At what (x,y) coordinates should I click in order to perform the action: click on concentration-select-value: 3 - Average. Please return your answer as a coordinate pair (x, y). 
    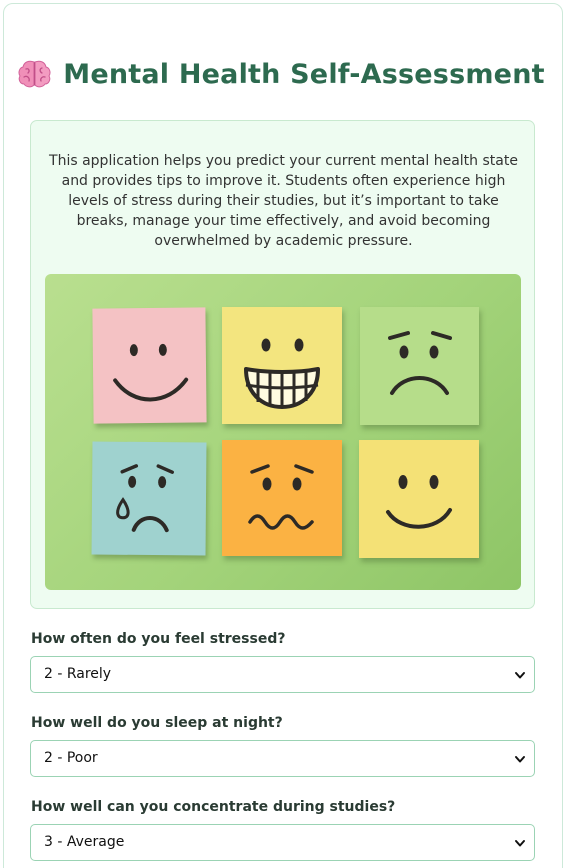
    Looking at the image, I should click on (84, 842).